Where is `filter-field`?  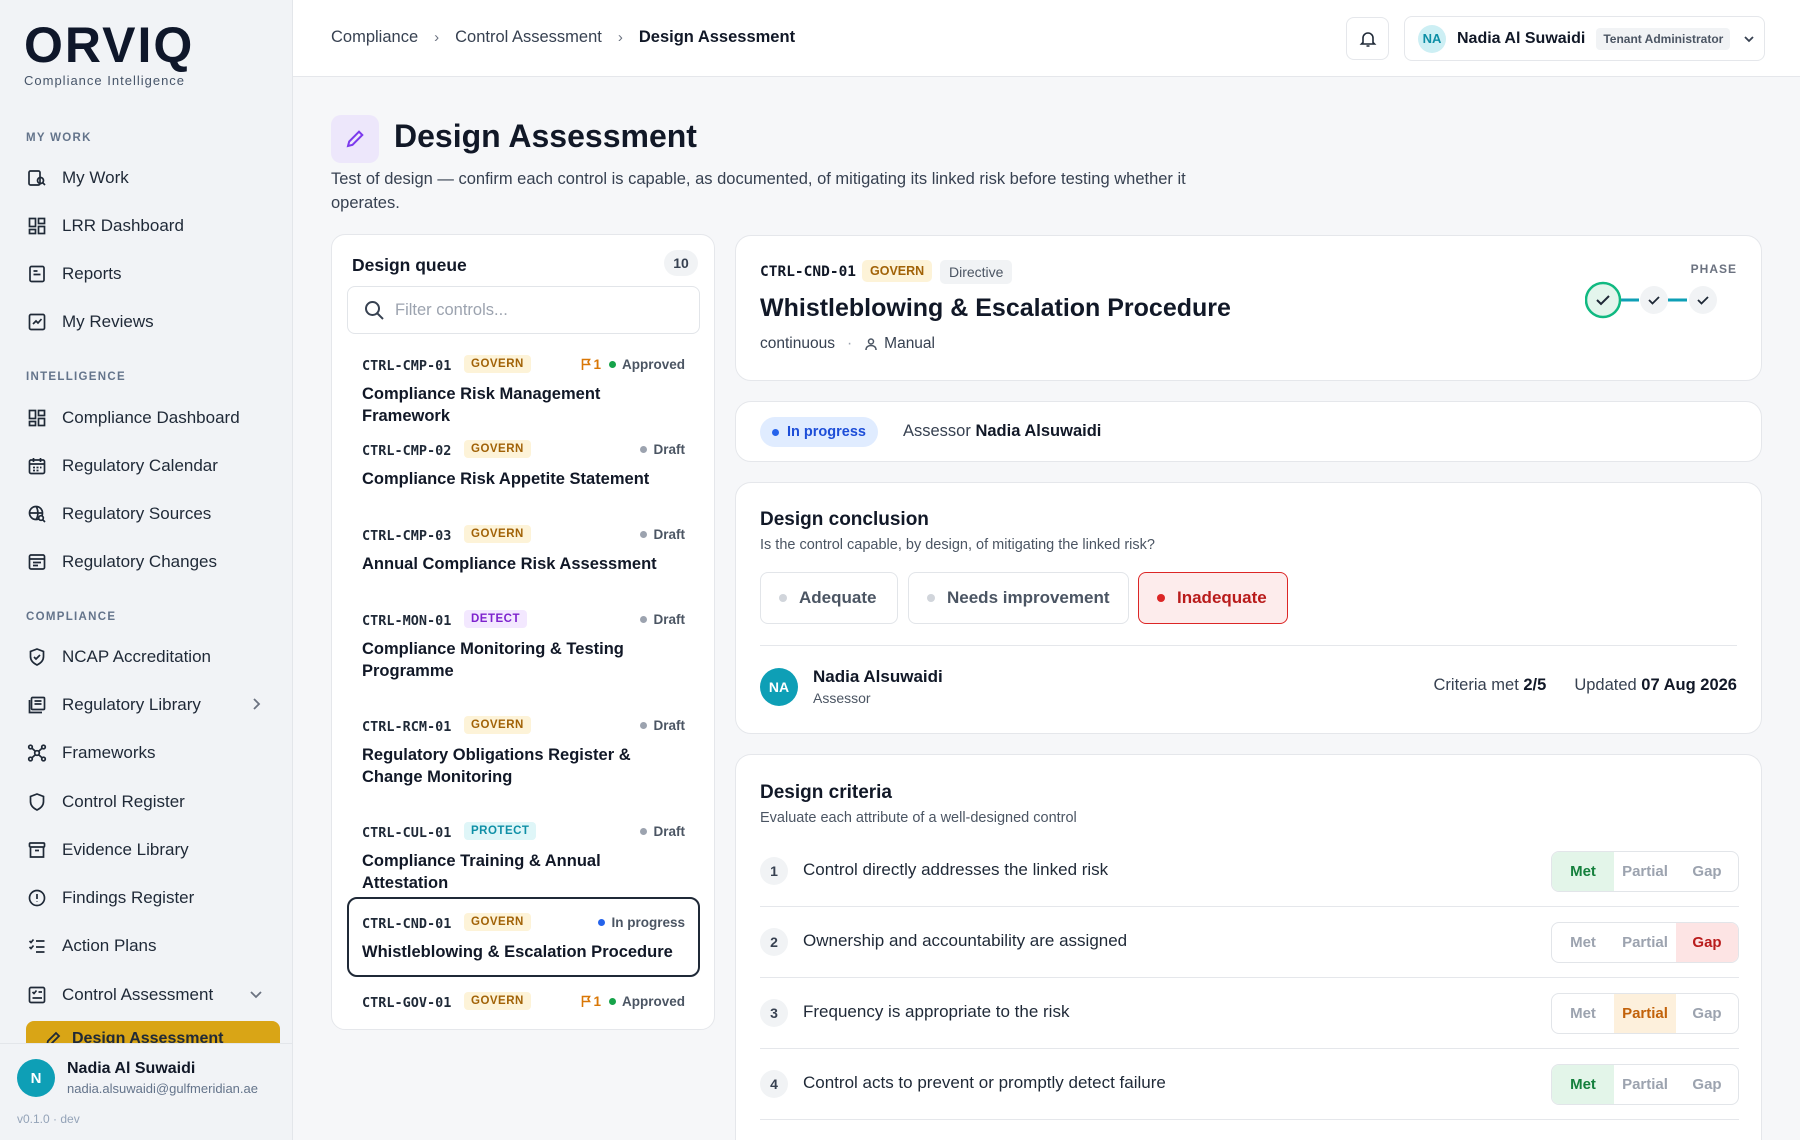 filter-field is located at coordinates (523, 310).